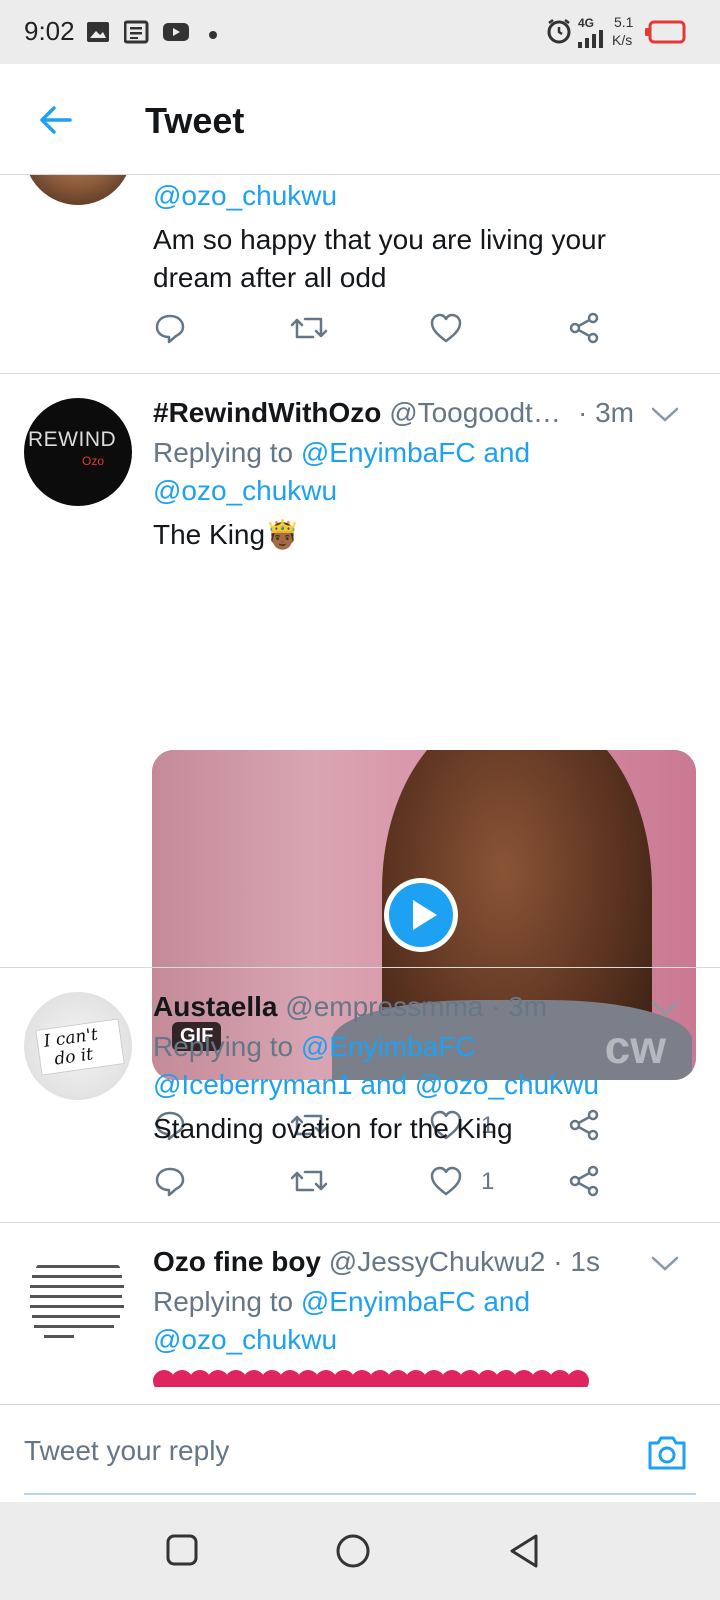  I want to click on tweet-header: Ozo fine boy @JessyChukwu2 · 1s, so click(376, 1262).